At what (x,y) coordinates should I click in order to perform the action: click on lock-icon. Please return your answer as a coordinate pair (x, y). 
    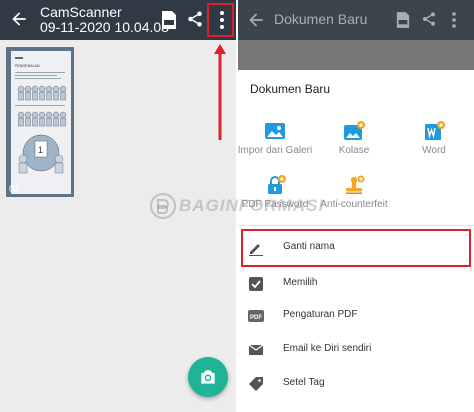
    Looking at the image, I should click on (277, 184).